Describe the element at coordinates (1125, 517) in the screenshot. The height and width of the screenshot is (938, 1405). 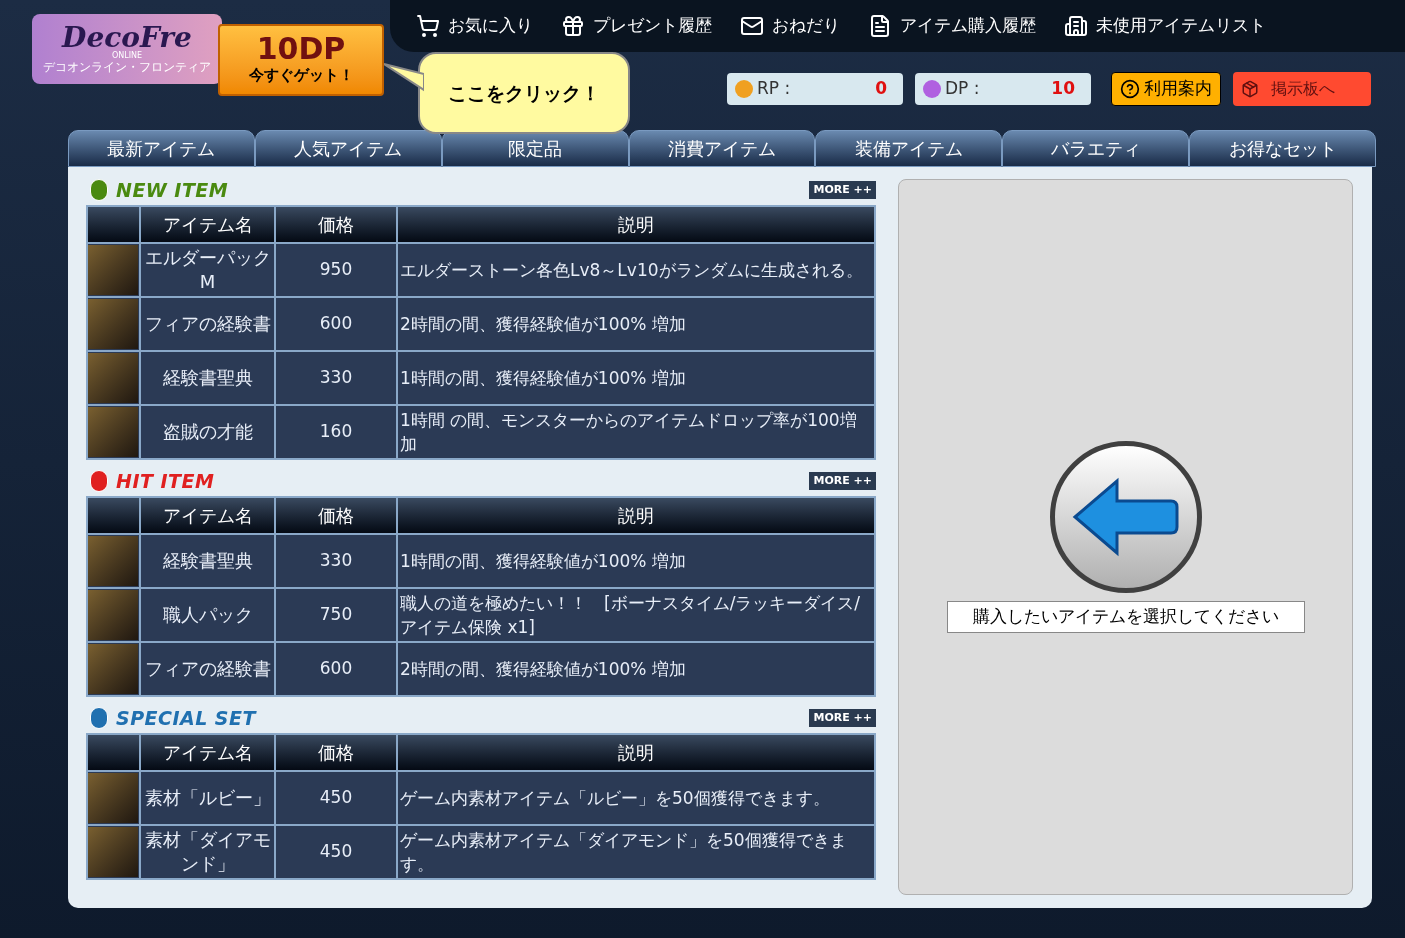
I see `left-arrow-icon` at that location.